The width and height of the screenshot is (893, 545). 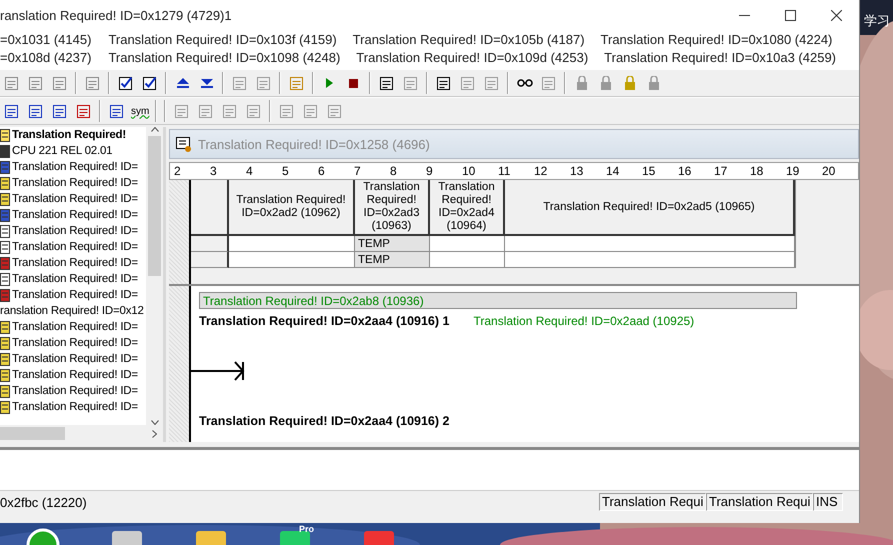 What do you see at coordinates (116, 15) in the screenshot?
I see `window-title: ranslation Required! ID=0x1279 (4729)1` at bounding box center [116, 15].